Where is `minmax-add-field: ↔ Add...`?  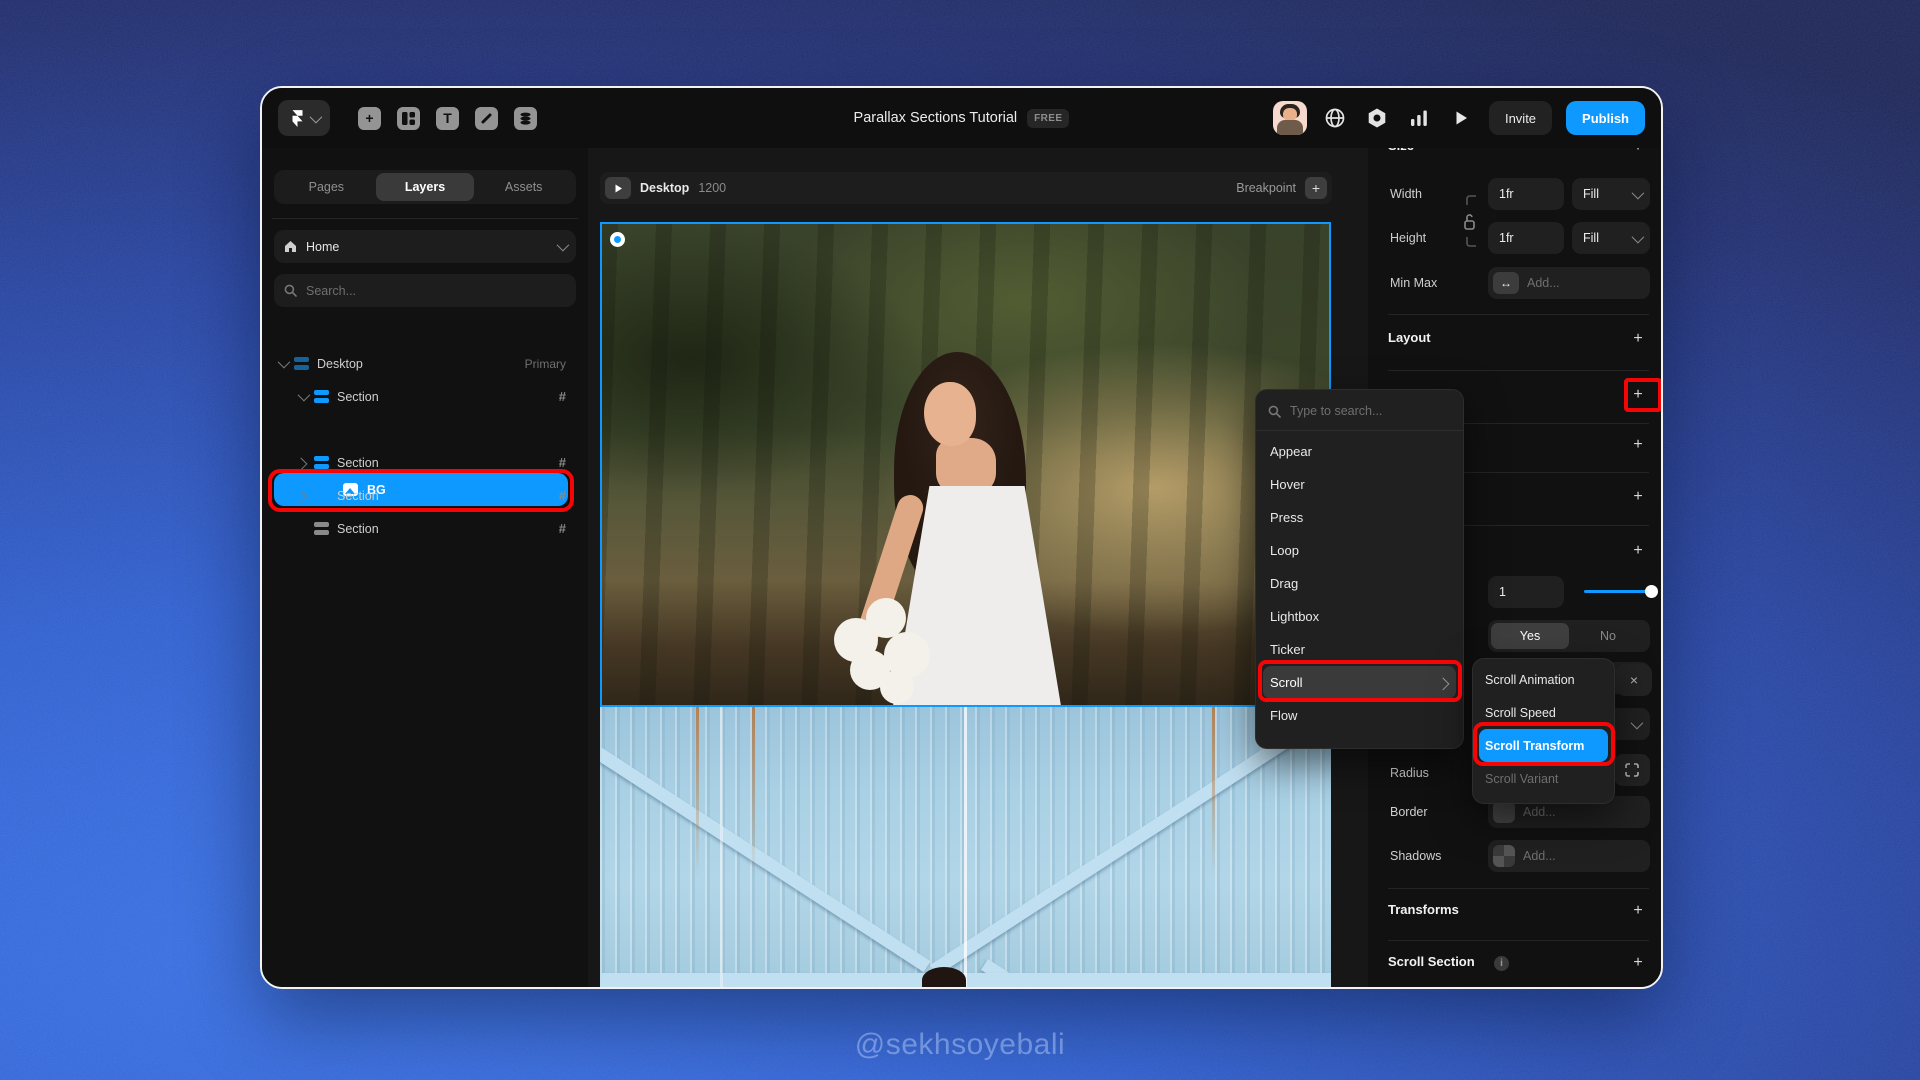
minmax-add-field: ↔ Add... is located at coordinates (1569, 283).